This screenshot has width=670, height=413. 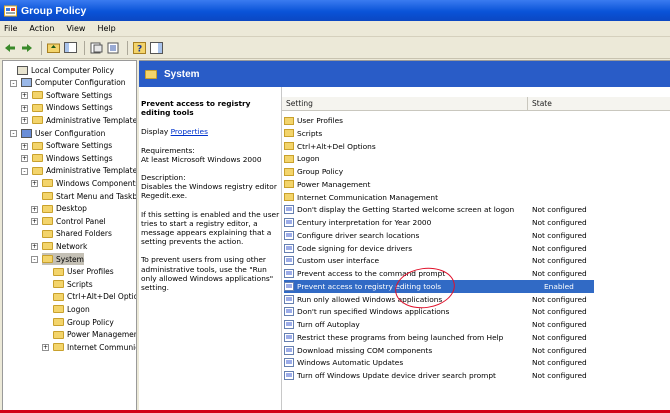 What do you see at coordinates (74, 221) in the screenshot?
I see `tree-node: Control Panel` at bounding box center [74, 221].